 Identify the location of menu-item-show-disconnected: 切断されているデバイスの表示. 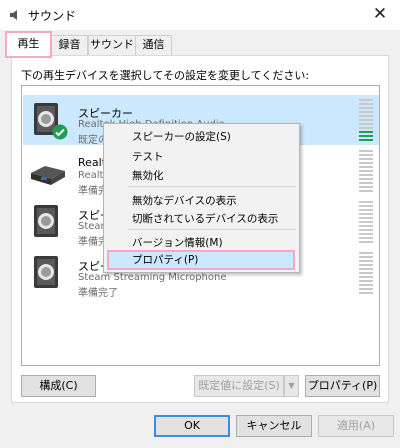
(205, 218).